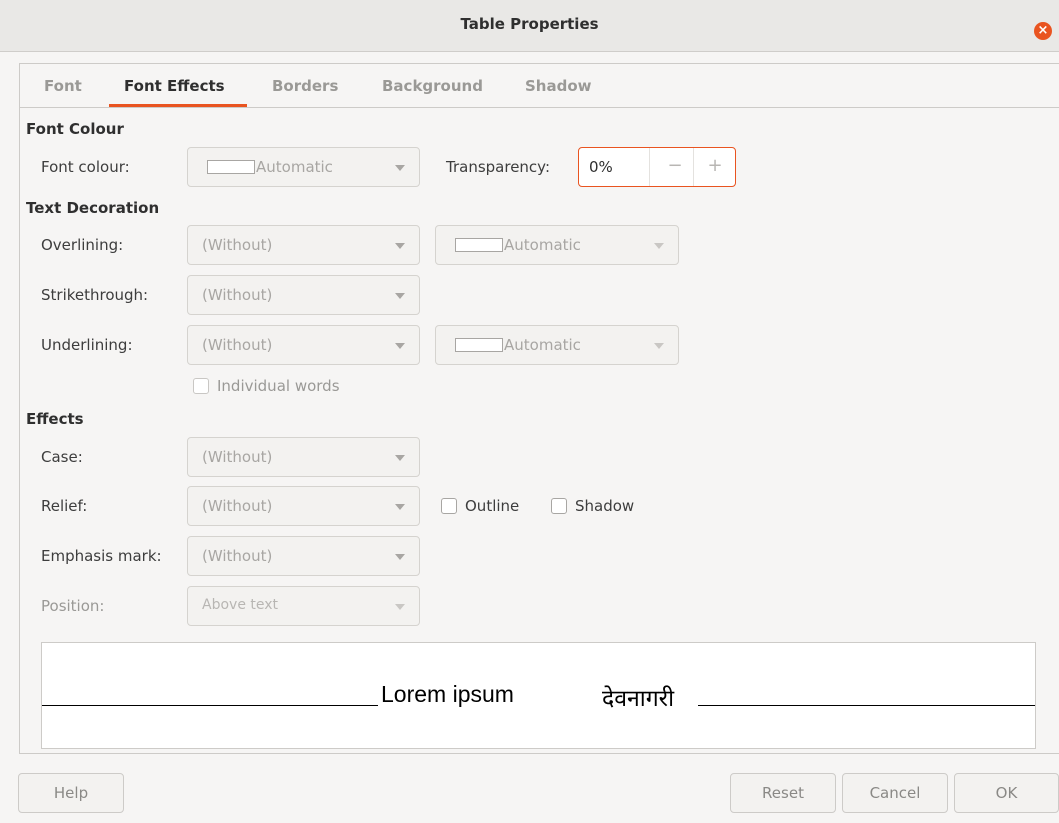 This screenshot has width=1059, height=823. What do you see at coordinates (303, 245) in the screenshot?
I see `overlining-dropdown: (Without)` at bounding box center [303, 245].